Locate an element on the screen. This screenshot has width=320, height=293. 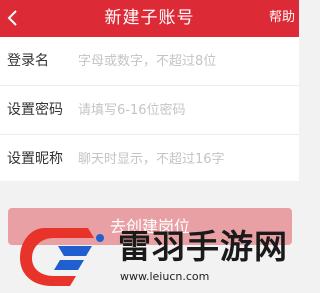
watermark-url: www.leiucn.com is located at coordinates (165, 276).